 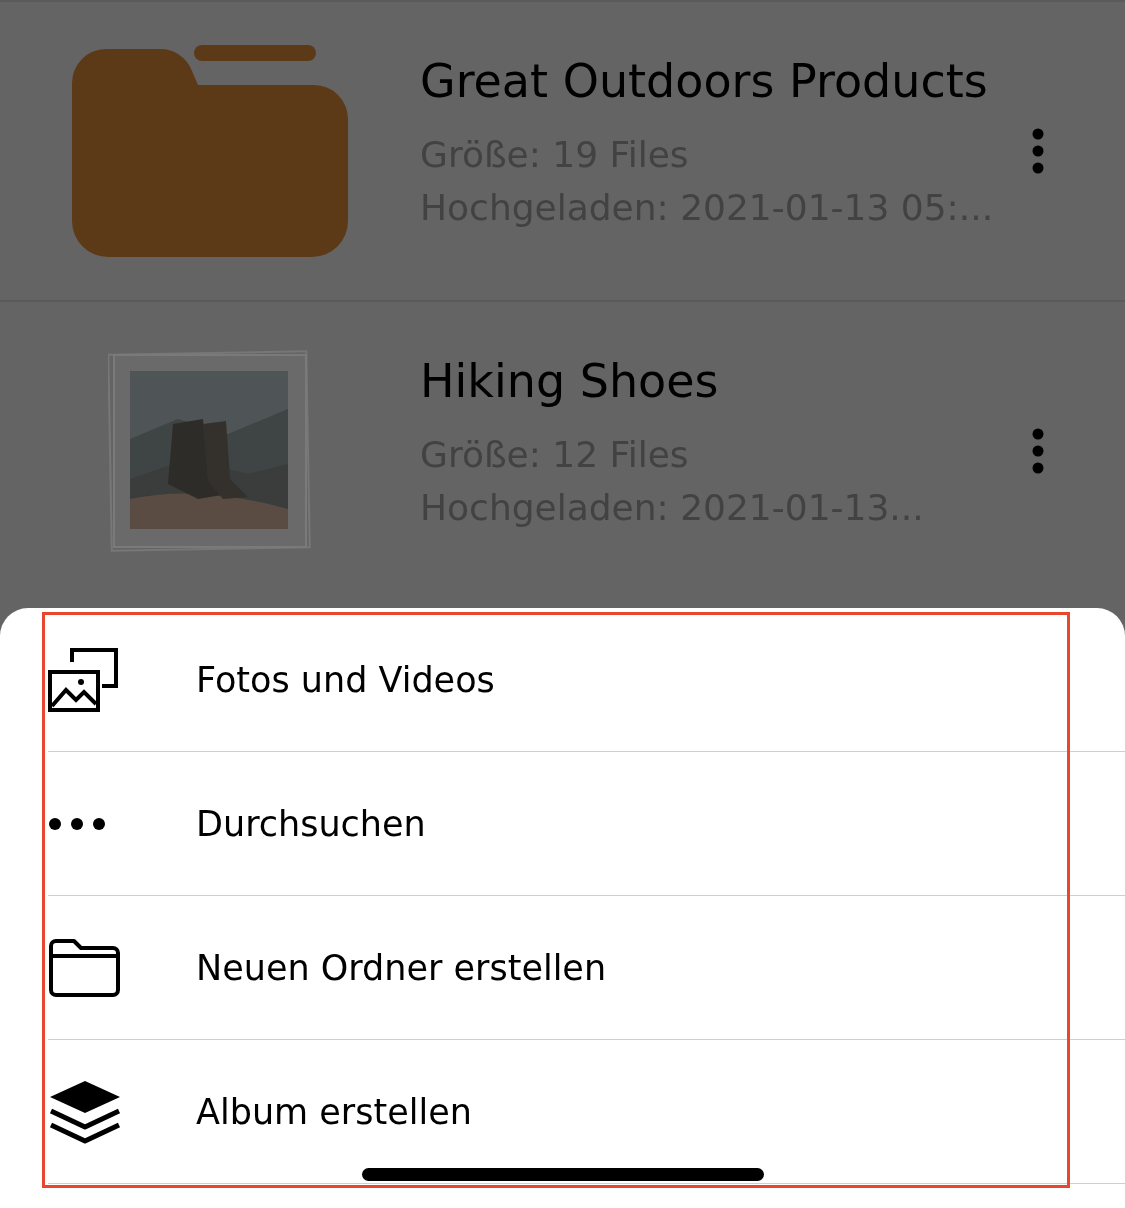 I want to click on menu-item: Durchsuchen, so click(x=586, y=824).